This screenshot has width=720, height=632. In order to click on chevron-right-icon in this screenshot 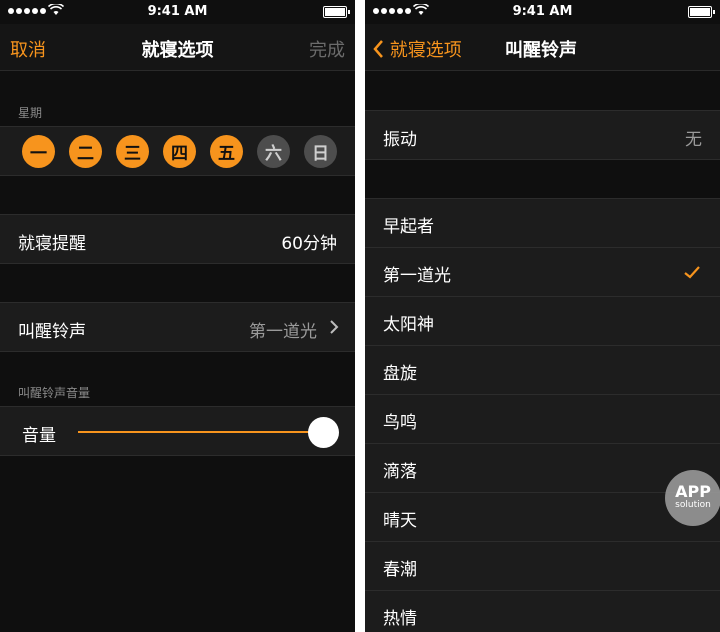, I will do `click(334, 327)`.